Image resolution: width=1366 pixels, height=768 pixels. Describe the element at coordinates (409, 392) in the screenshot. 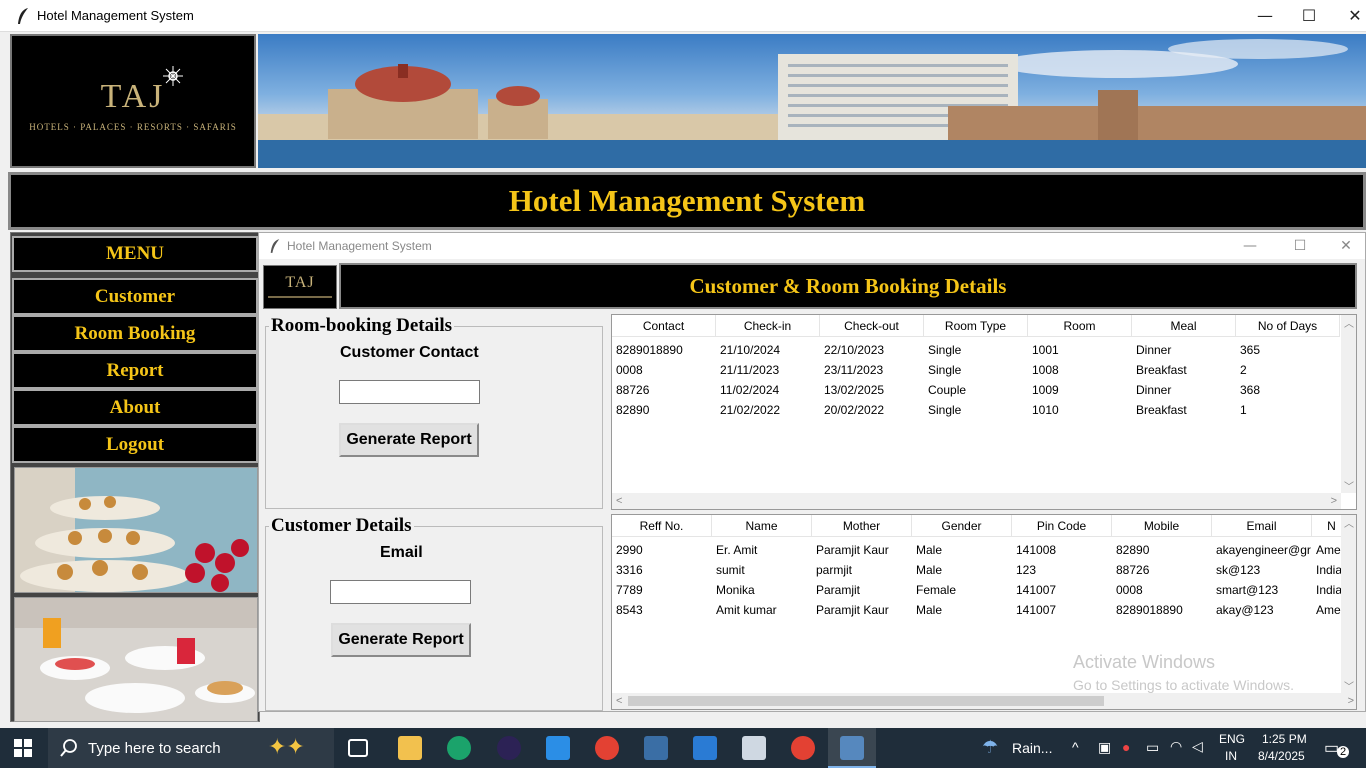

I see `customer-contact-input` at that location.